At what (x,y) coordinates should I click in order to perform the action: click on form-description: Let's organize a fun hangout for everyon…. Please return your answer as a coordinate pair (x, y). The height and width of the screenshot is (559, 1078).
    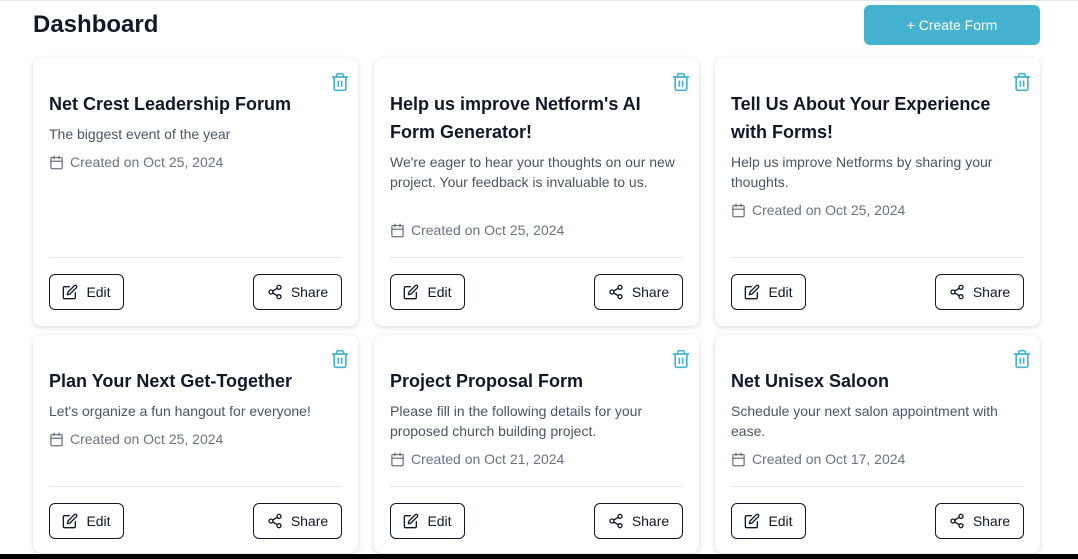
    Looking at the image, I should click on (180, 411).